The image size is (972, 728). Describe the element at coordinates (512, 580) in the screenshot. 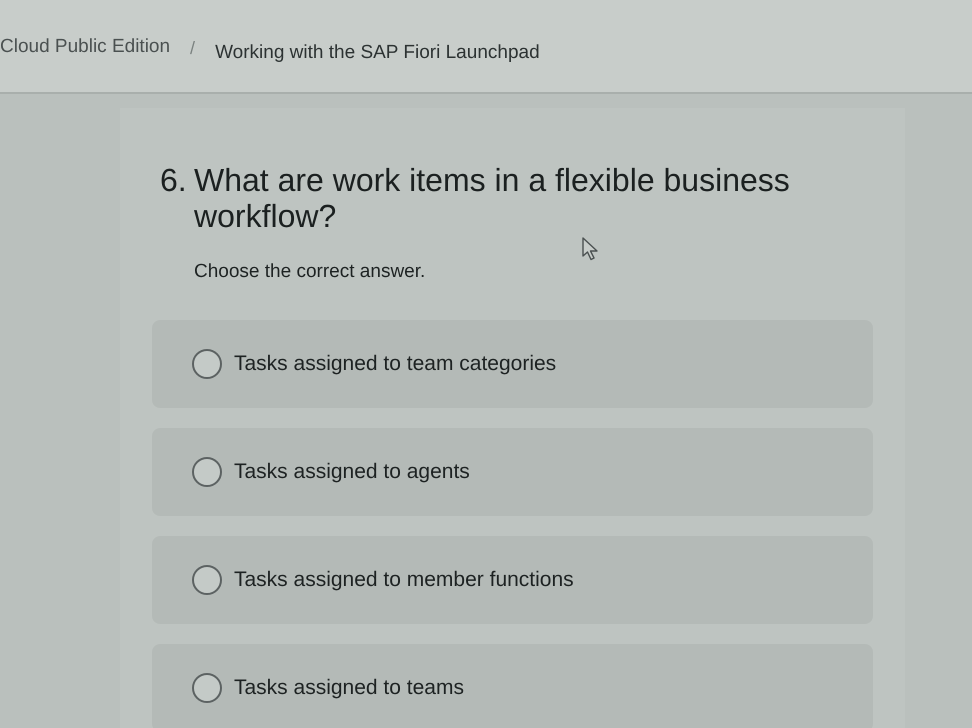

I see `answer-option: Tasks assigned to member functions` at that location.